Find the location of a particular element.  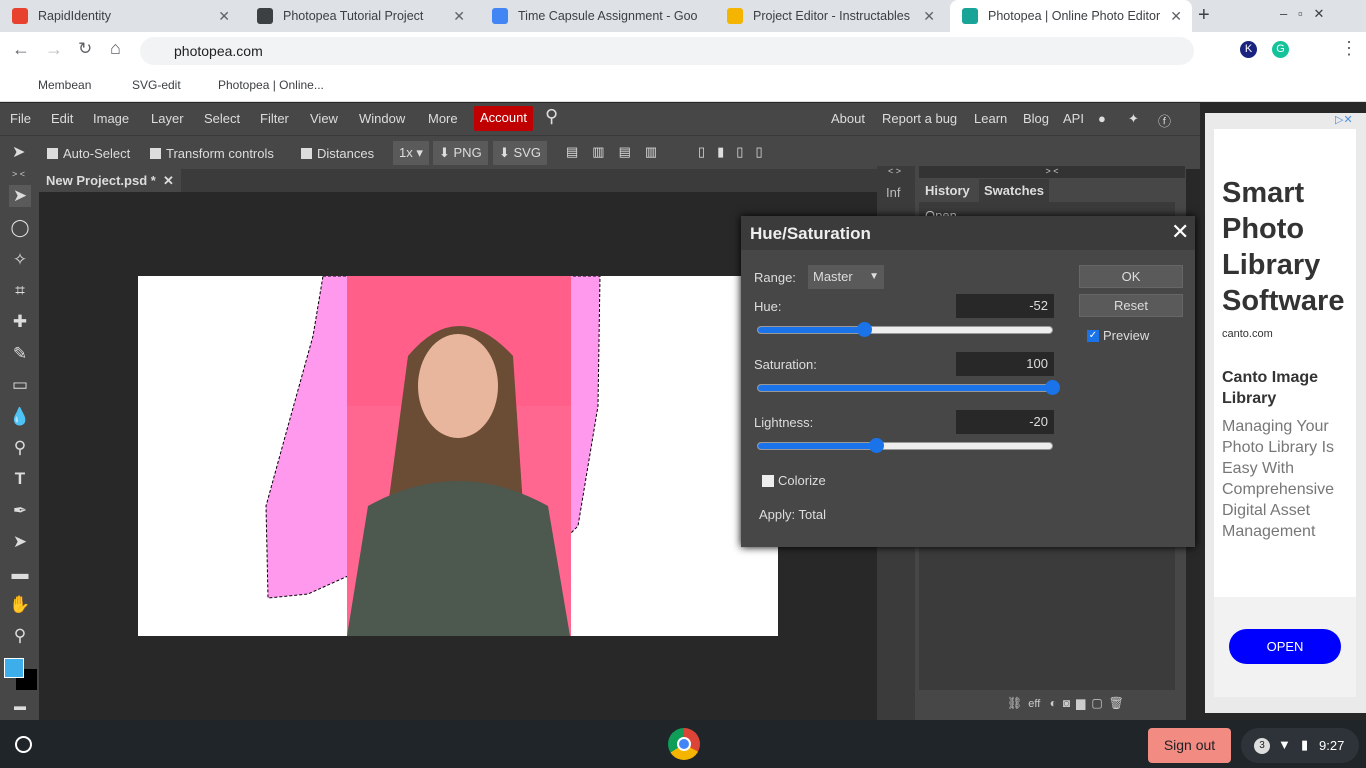

dodge-tool-icon: ⚲ is located at coordinates (20, 448).